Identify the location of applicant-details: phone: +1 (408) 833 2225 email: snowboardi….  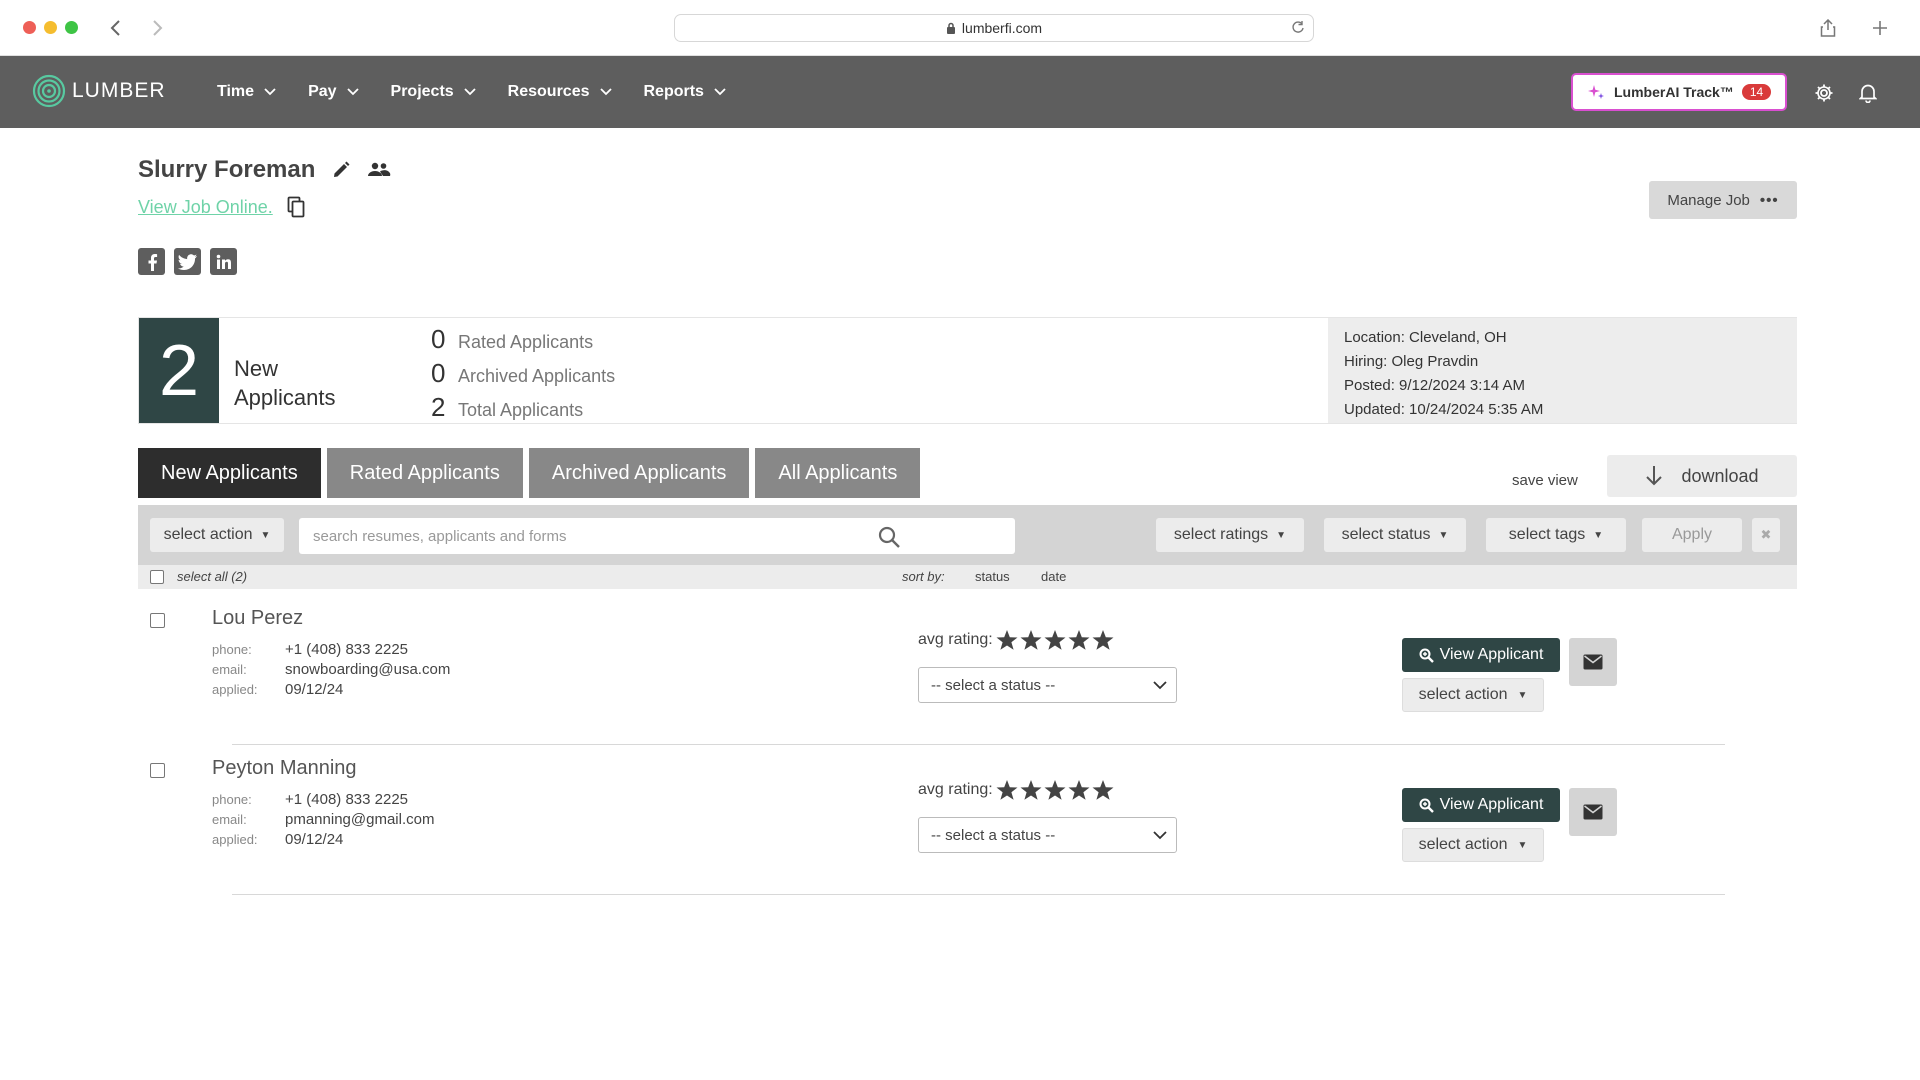
(331, 669).